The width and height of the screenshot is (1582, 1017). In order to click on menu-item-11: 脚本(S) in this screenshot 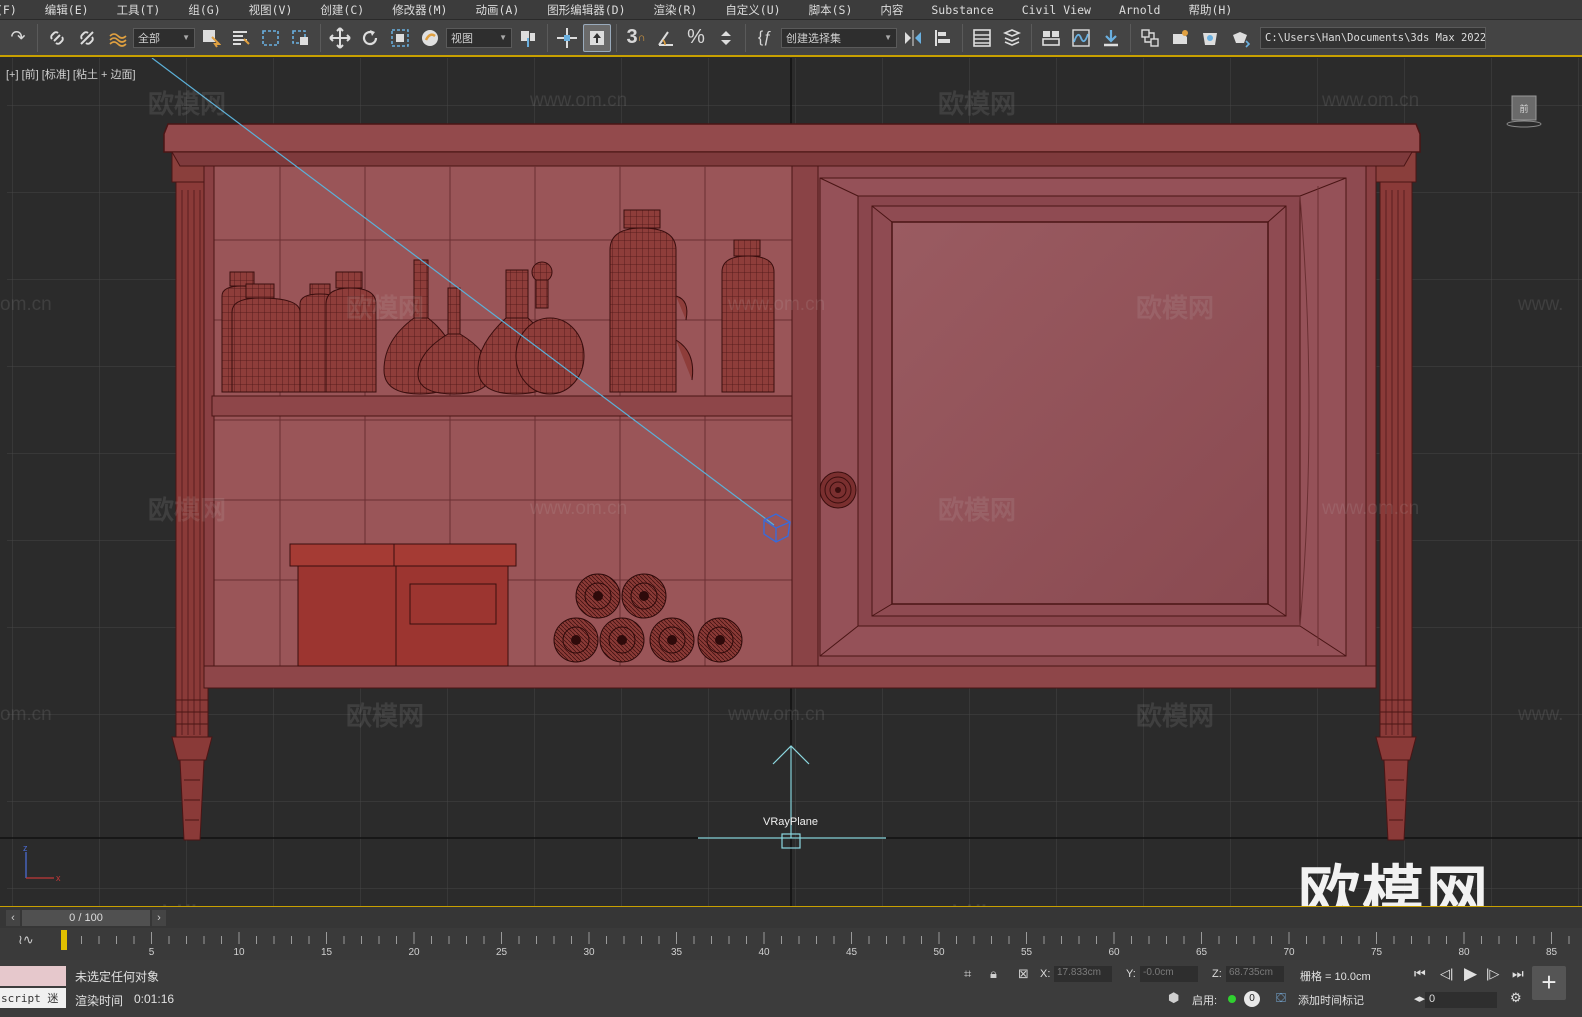, I will do `click(831, 10)`.